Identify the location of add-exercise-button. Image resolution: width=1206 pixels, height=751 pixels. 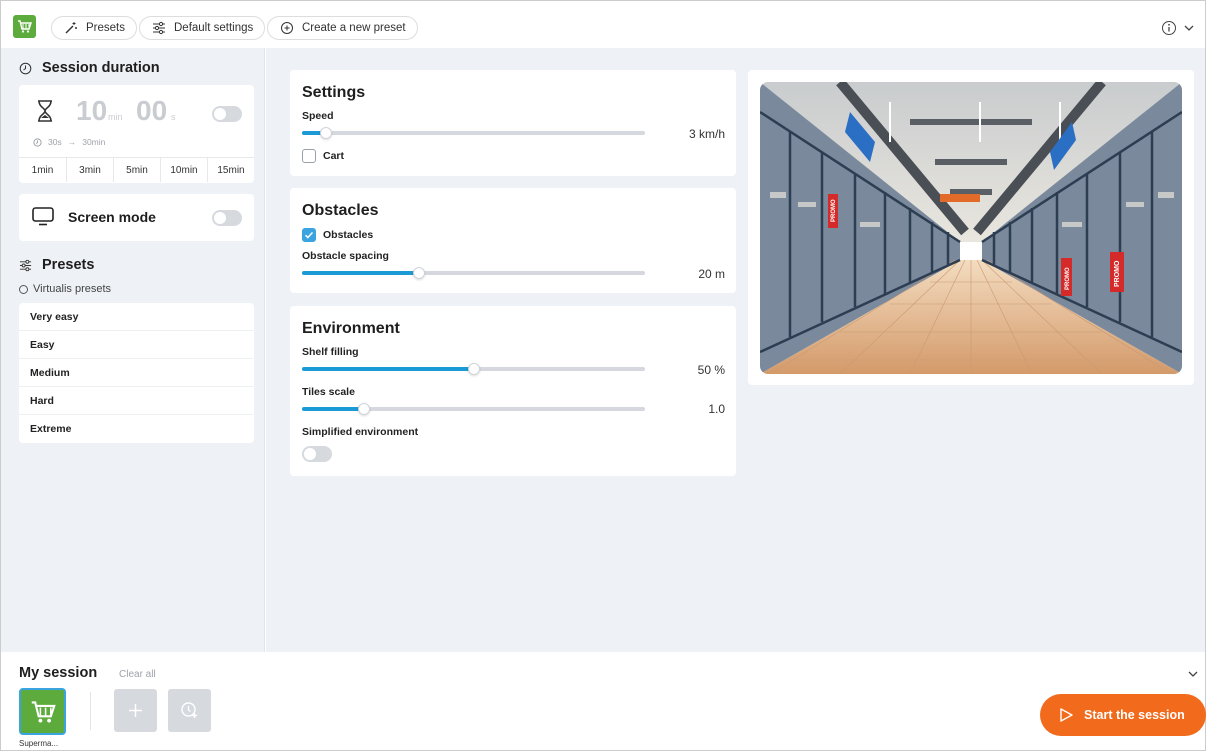
(135, 710).